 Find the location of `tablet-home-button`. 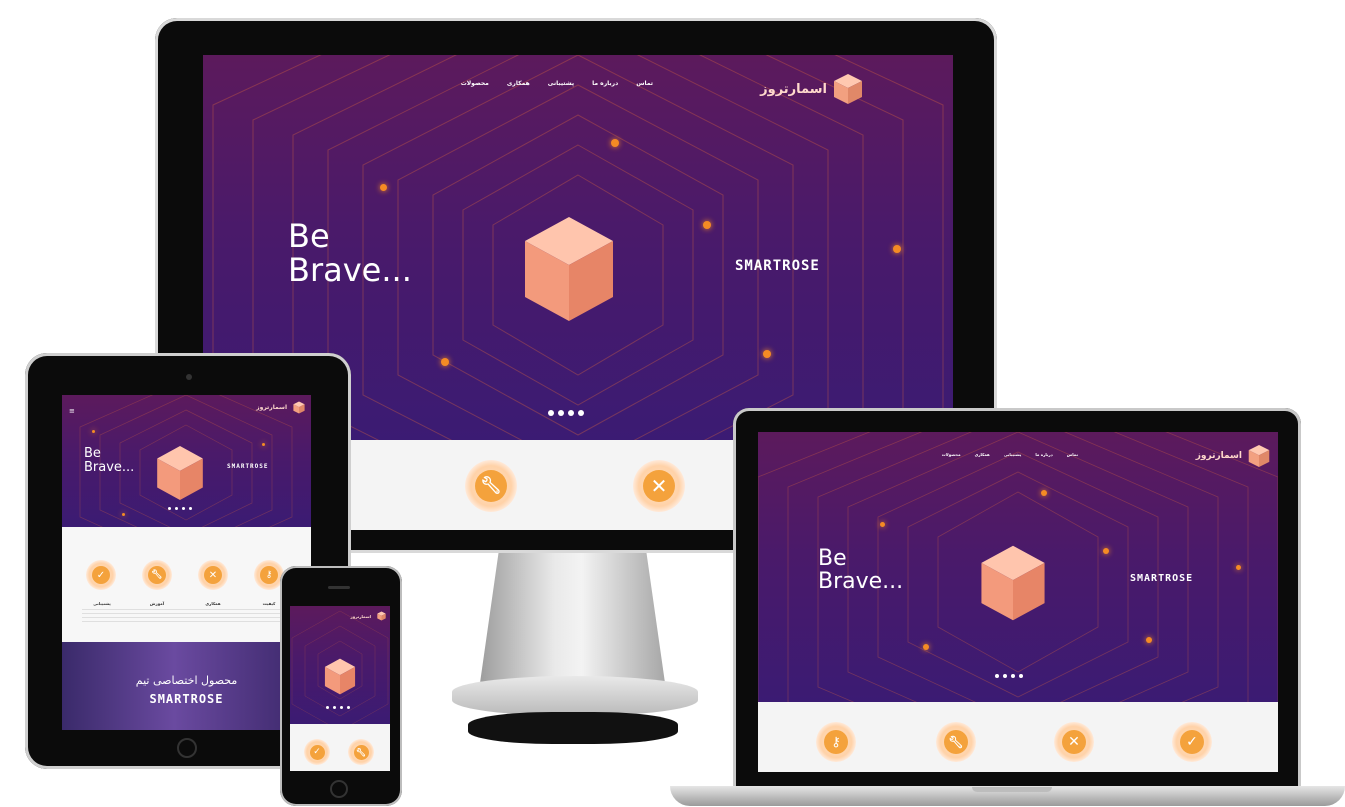

tablet-home-button is located at coordinates (187, 748).